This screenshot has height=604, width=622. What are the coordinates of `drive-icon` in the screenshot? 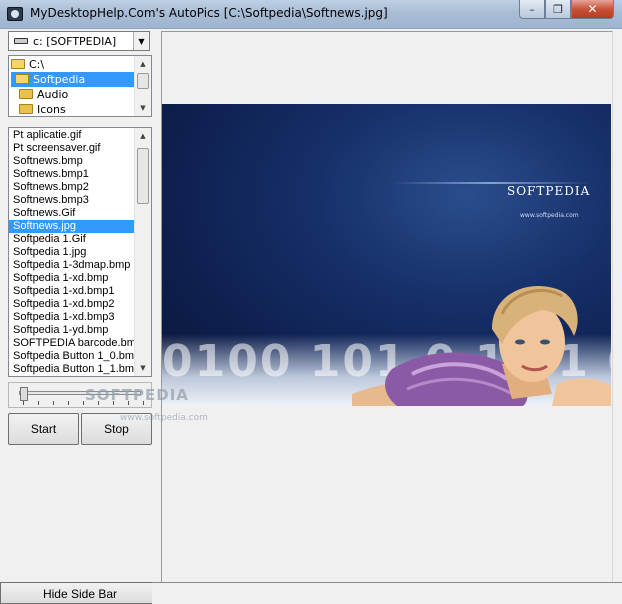 It's located at (21, 41).